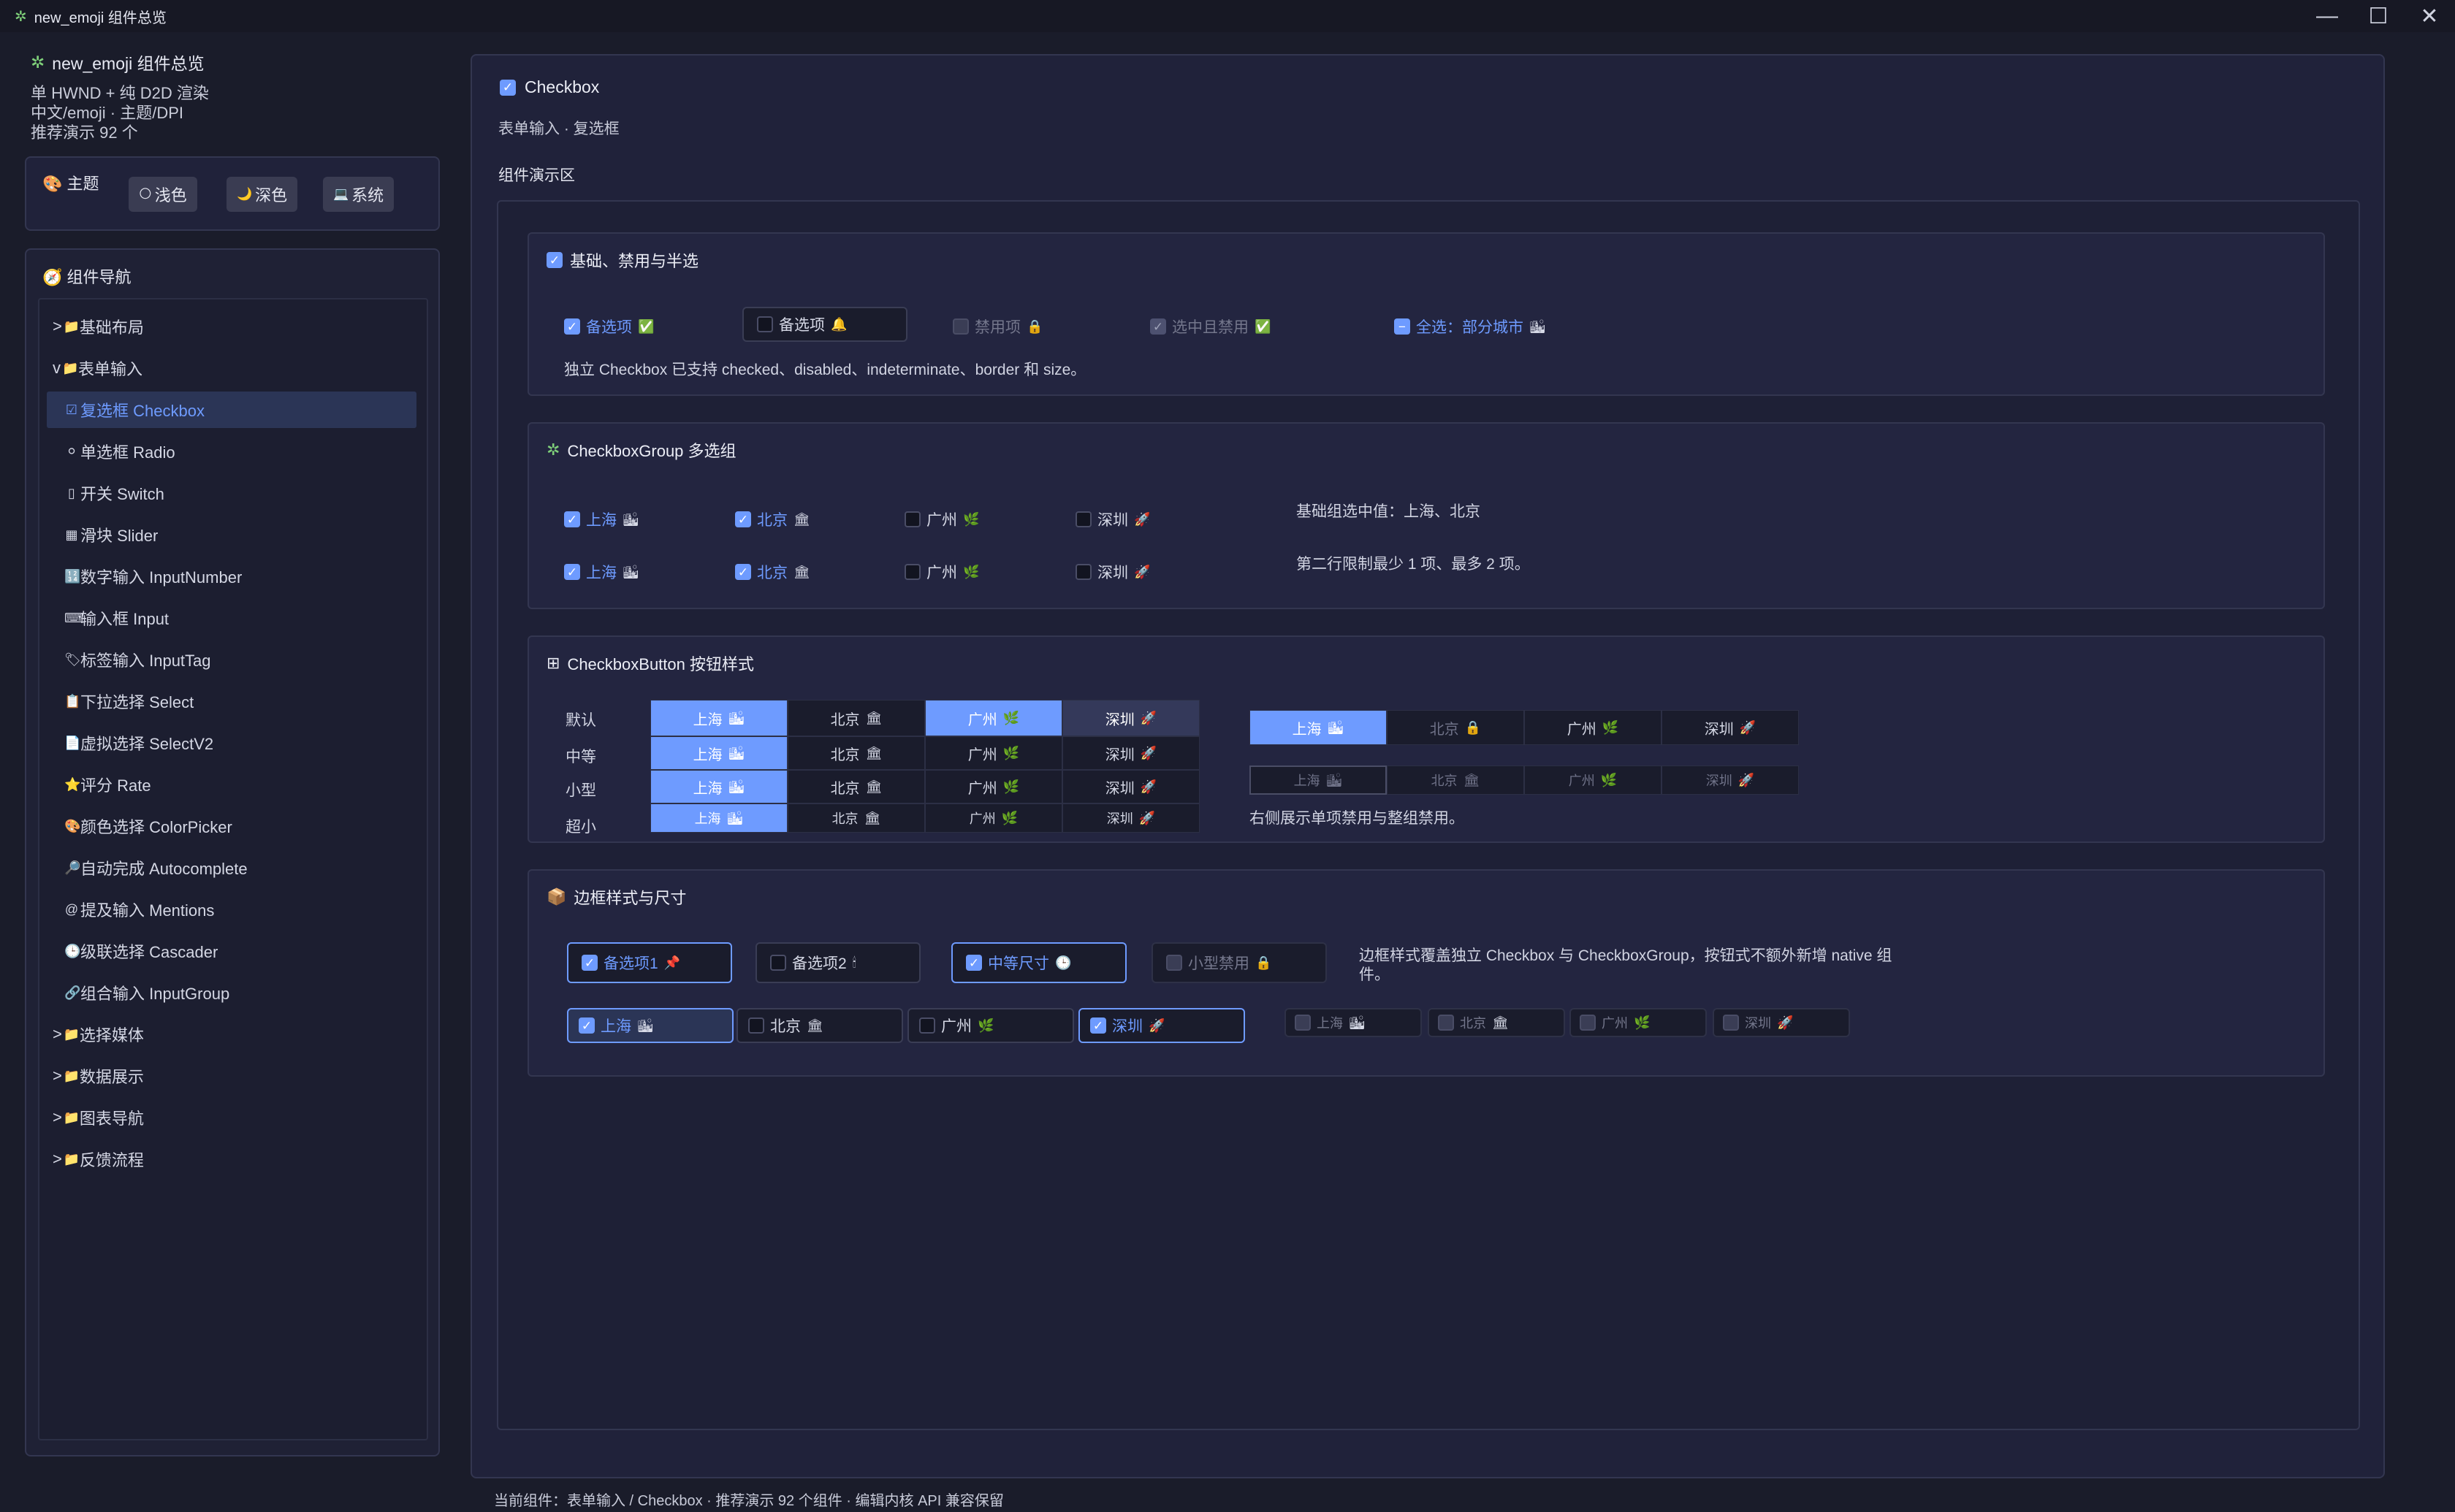  I want to click on checkbox-box: −, so click(1402, 326).